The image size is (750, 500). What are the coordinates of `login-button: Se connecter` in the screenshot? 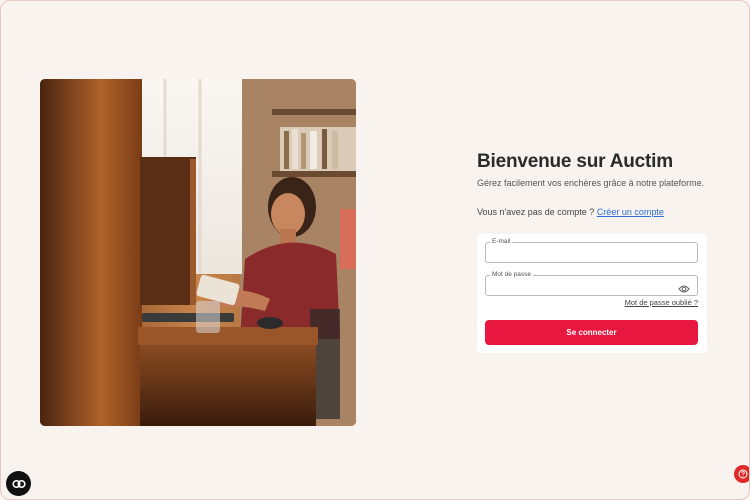 It's located at (591, 332).